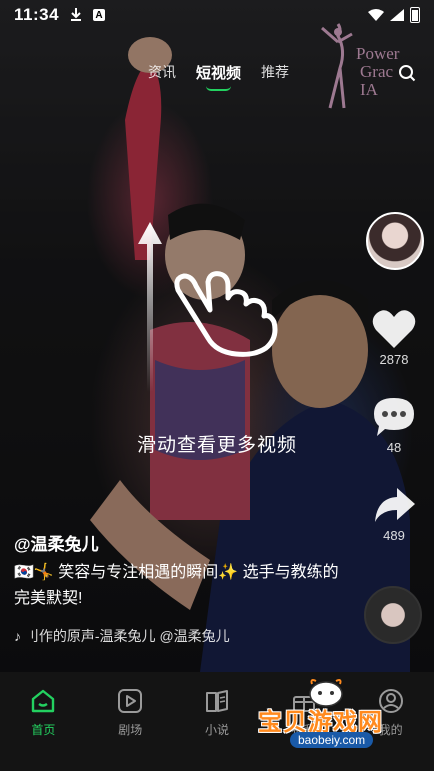 The width and height of the screenshot is (434, 771). Describe the element at coordinates (99, 15) in the screenshot. I see `app-notification-icon: A` at that location.